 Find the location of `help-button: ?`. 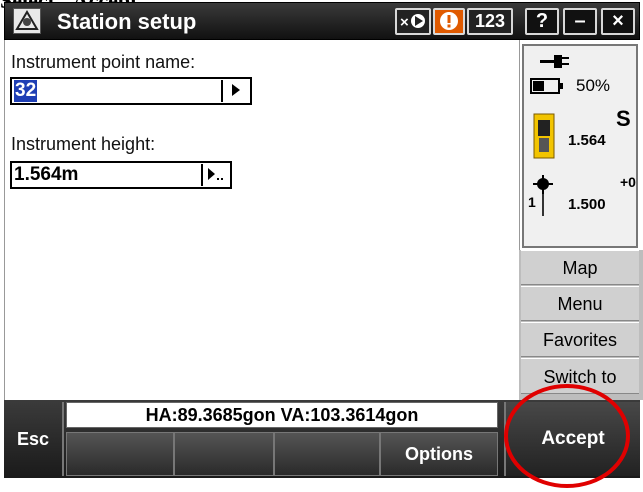

help-button: ? is located at coordinates (542, 21).